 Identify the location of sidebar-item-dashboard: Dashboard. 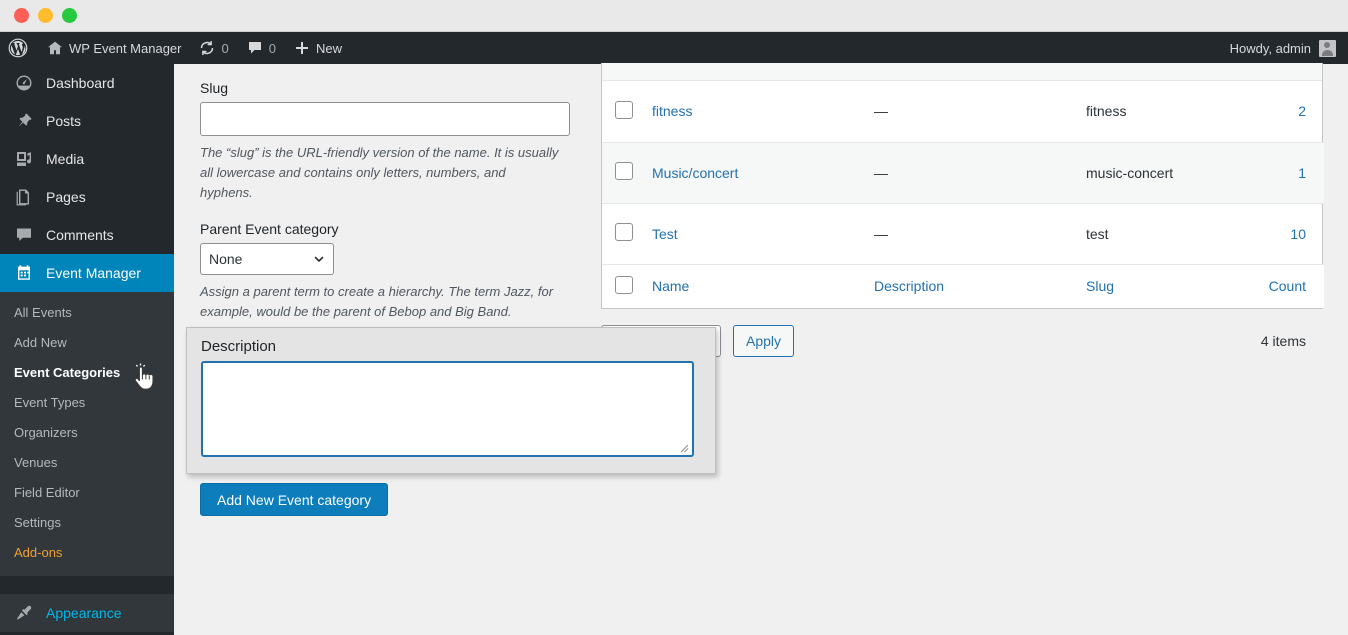
(87, 83).